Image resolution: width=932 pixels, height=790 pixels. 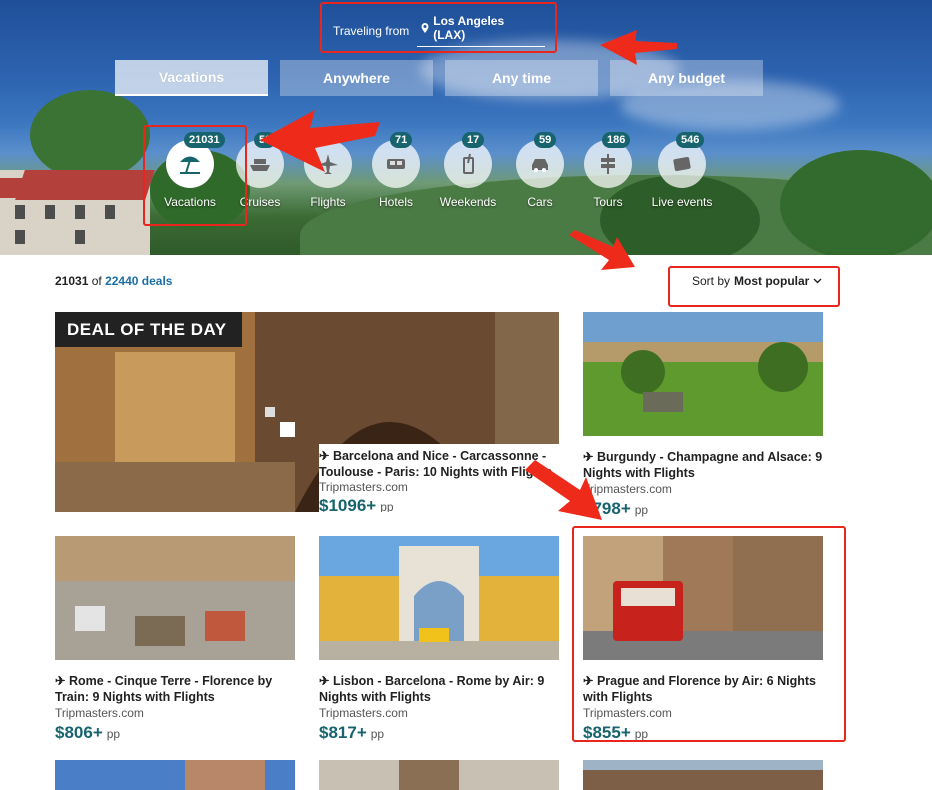 What do you see at coordinates (138, 281) in the screenshot?
I see `results-total-link: 22440 deals` at bounding box center [138, 281].